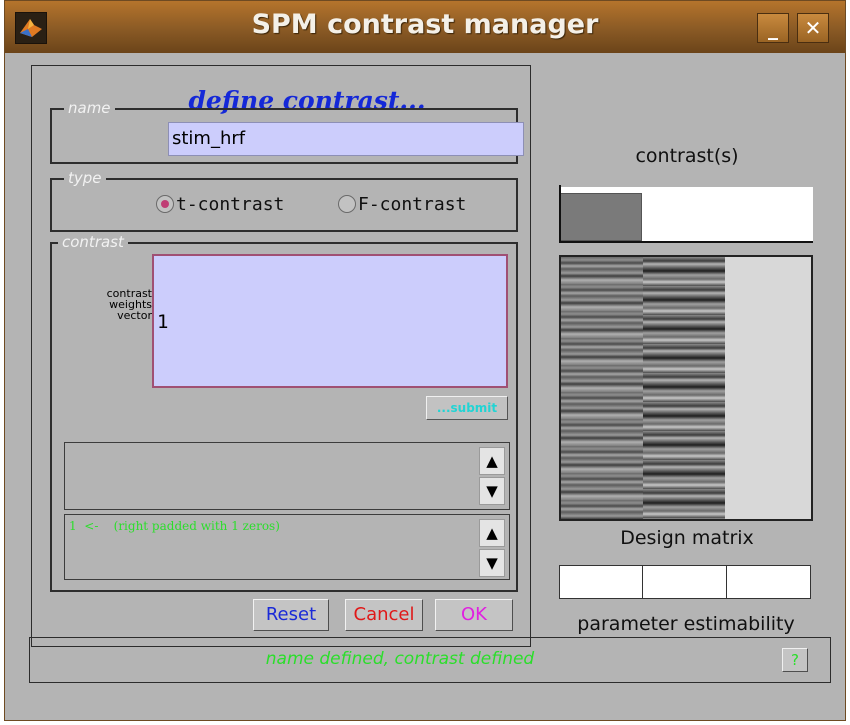 The image size is (850, 725). I want to click on info-message-text: 1 <- (right padded with 1 zeros), so click(174, 526).